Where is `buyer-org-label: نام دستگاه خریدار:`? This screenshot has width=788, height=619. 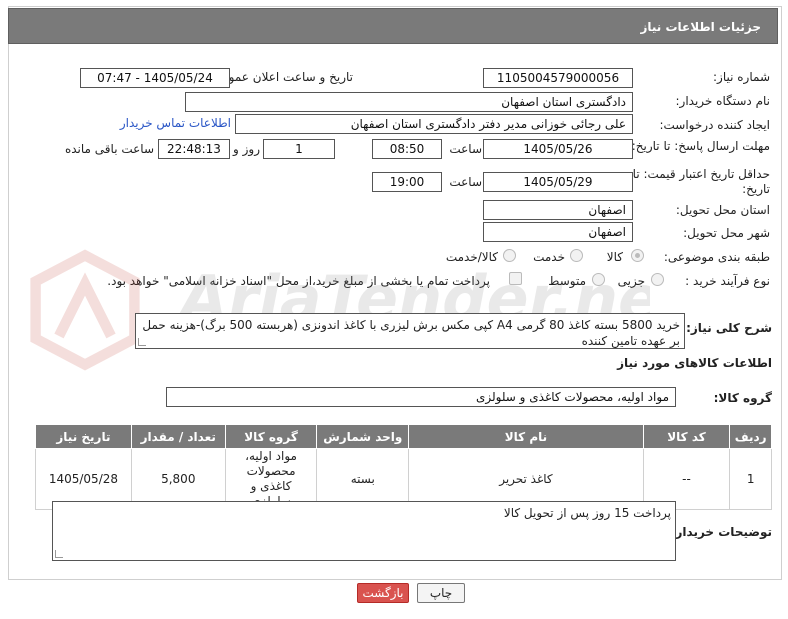
buyer-org-label: نام دستگاه خریدار: is located at coordinates (723, 101).